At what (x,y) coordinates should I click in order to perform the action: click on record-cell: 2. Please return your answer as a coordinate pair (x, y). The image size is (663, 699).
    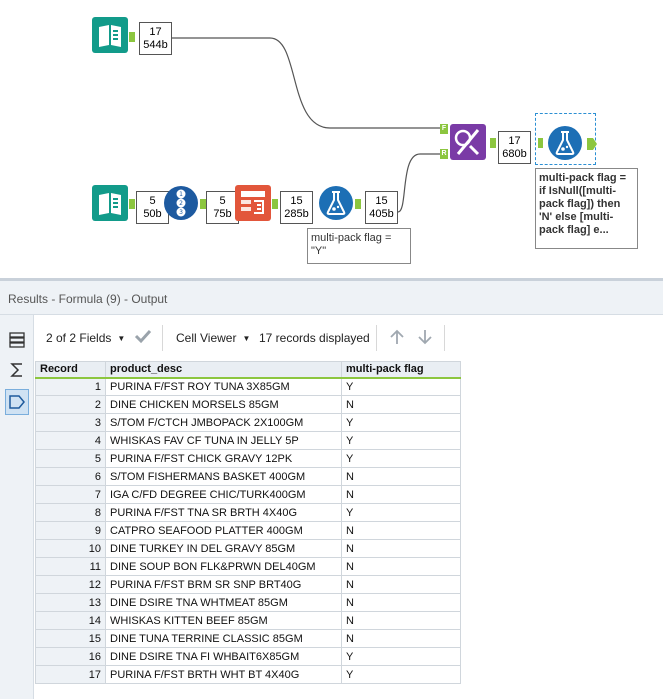
    Looking at the image, I should click on (70, 404).